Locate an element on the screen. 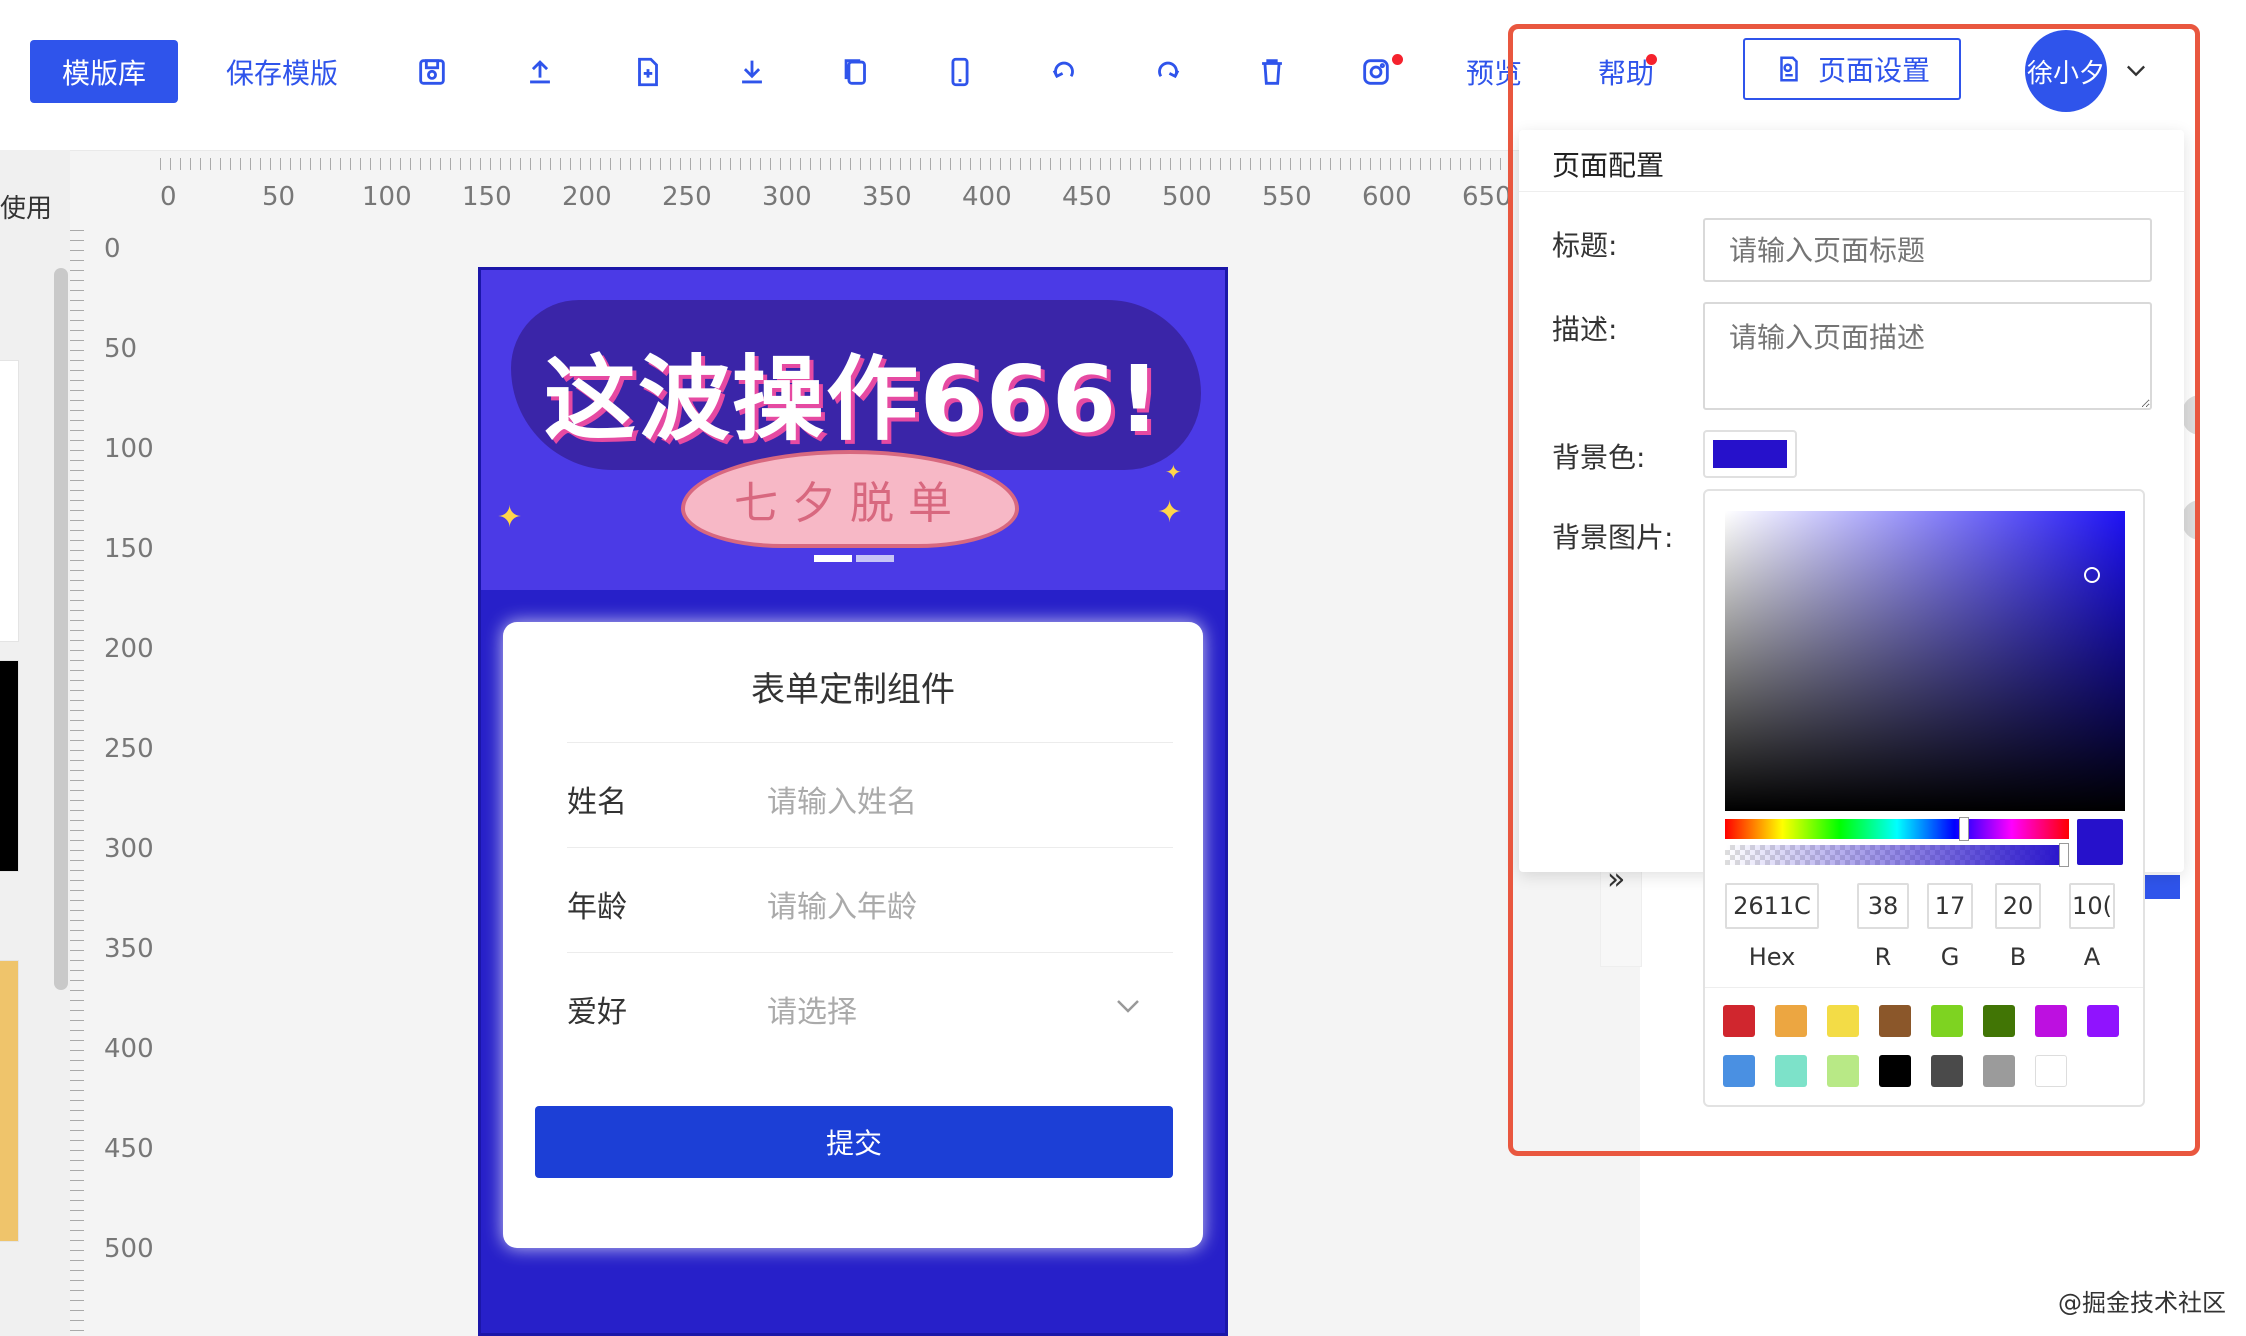 This screenshot has width=2246, height=1336. new-file-icon is located at coordinates (648, 72).